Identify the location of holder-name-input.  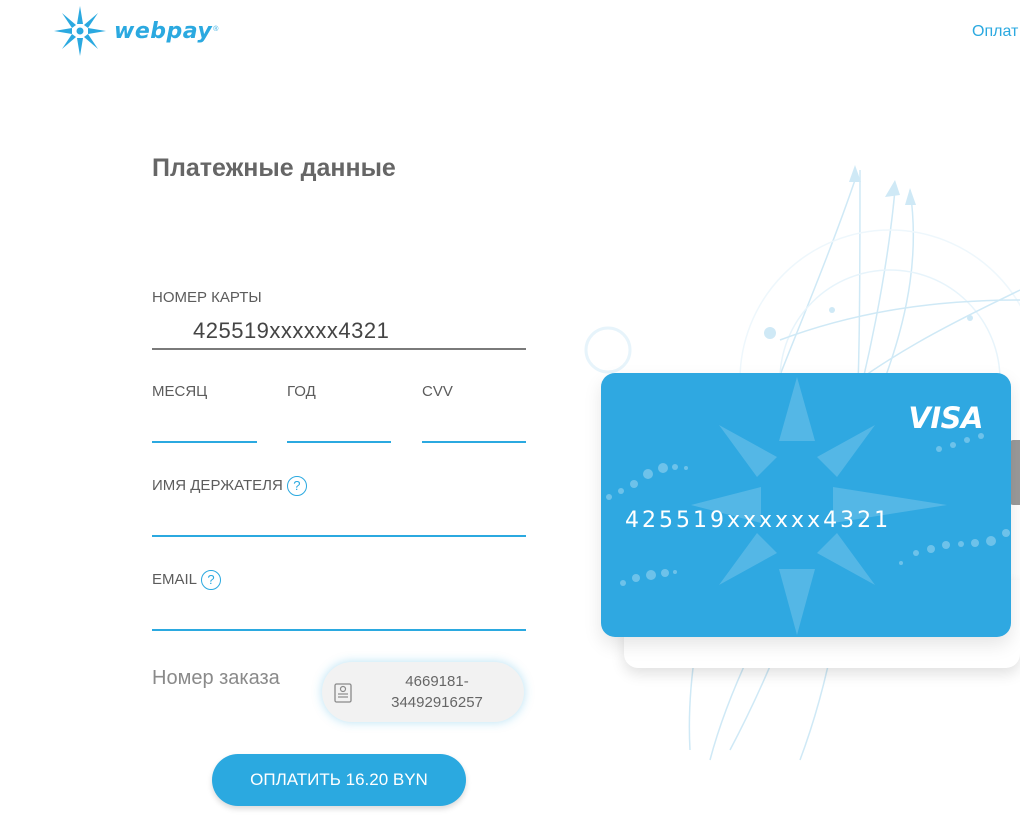
(339, 536).